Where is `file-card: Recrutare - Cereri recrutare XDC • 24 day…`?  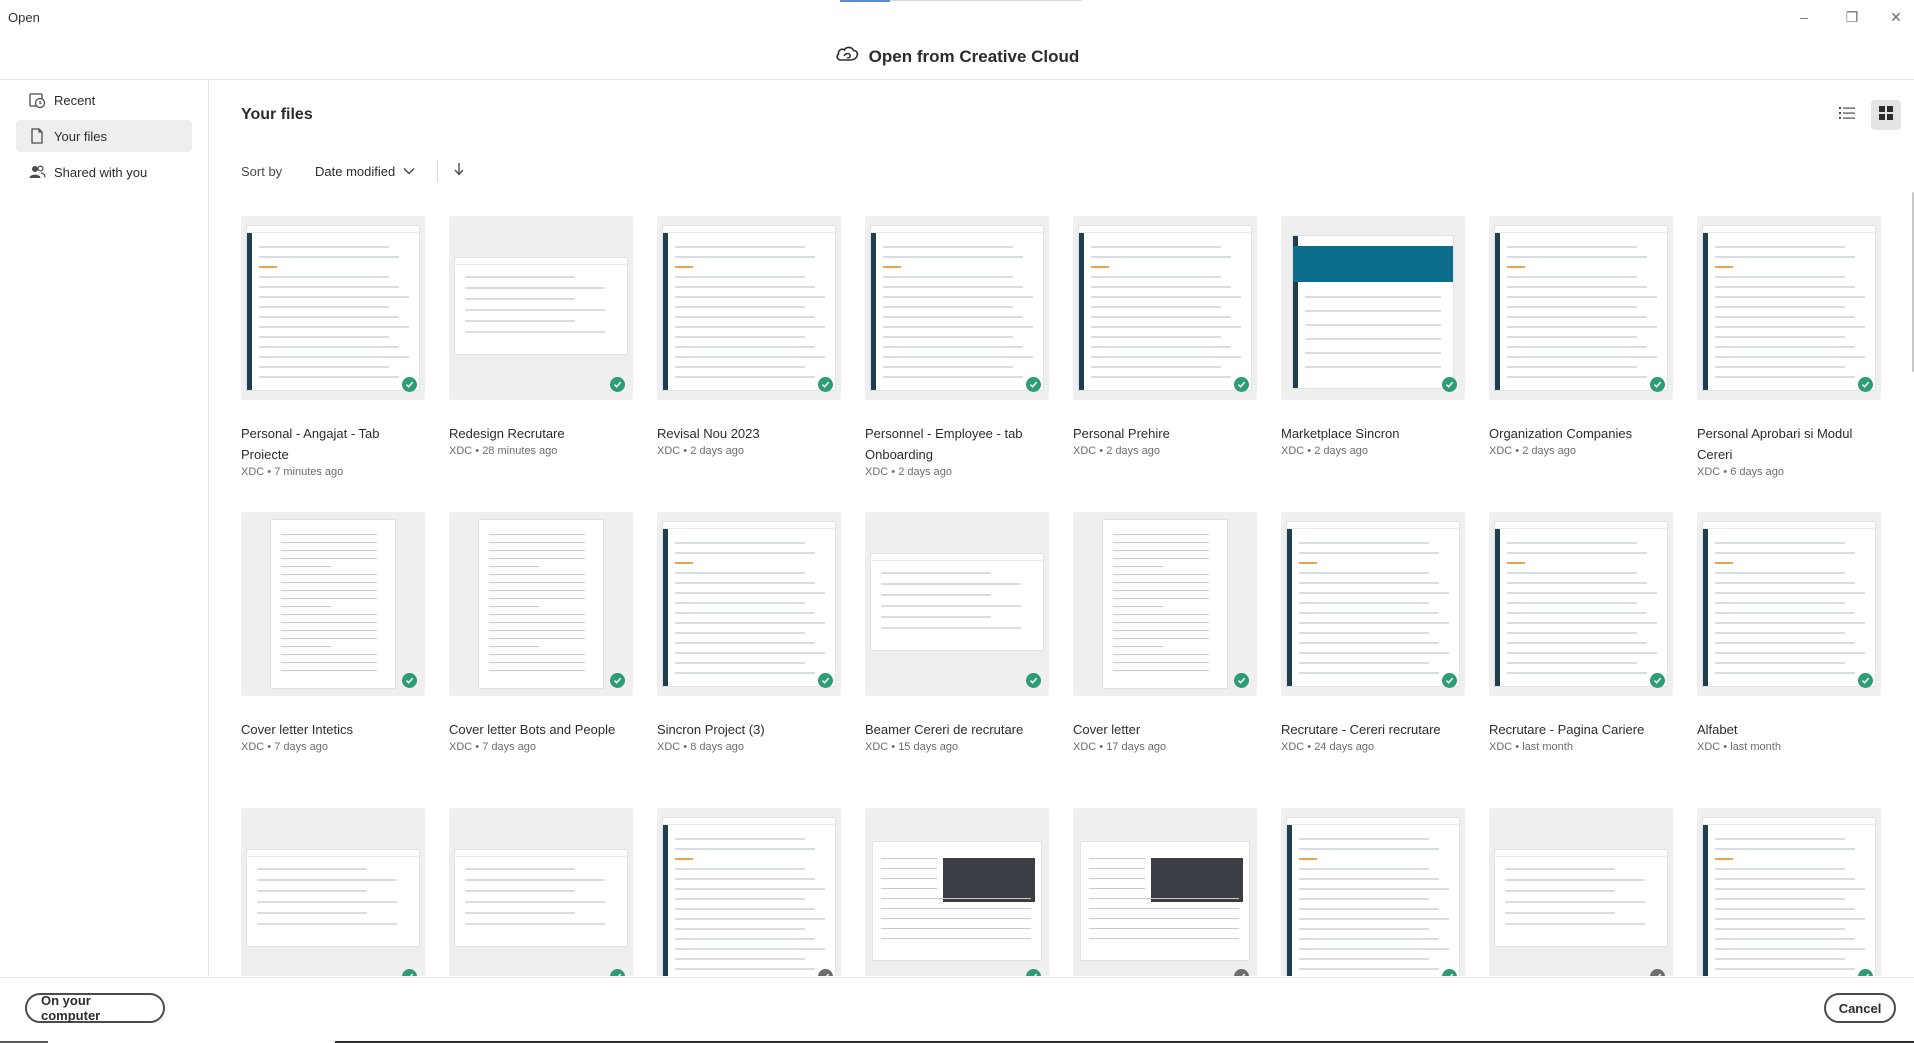 file-card: Recrutare - Cereri recrutare XDC • 24 day… is located at coordinates (1373, 632).